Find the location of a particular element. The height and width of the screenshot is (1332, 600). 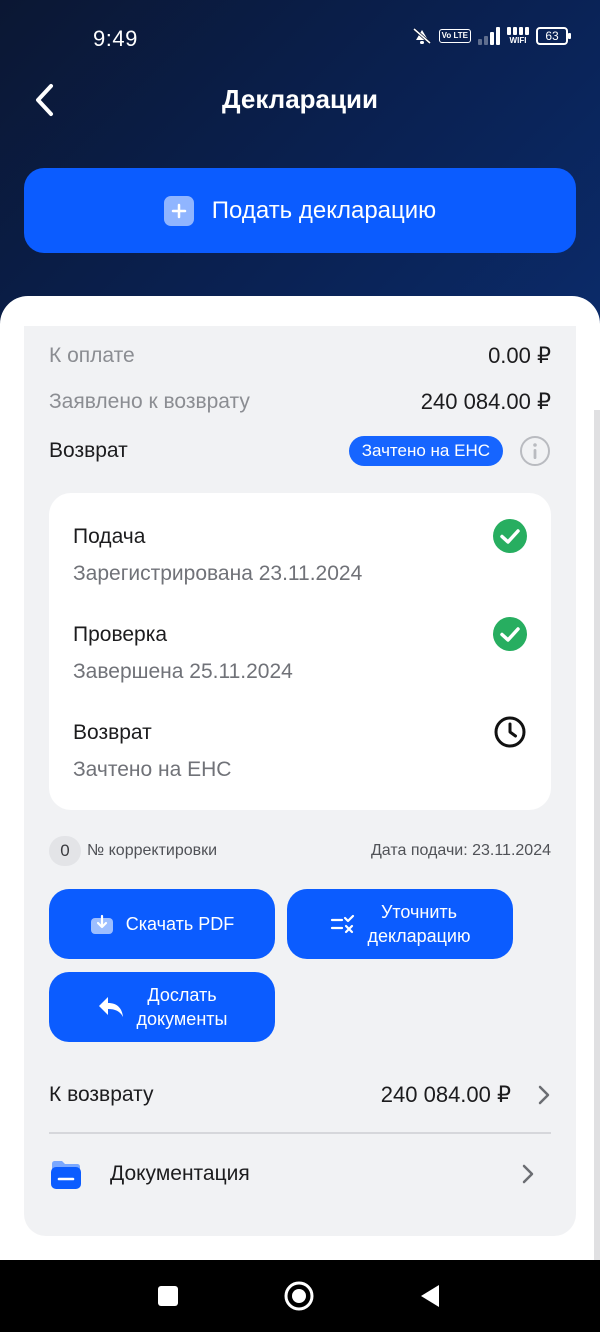

divider is located at coordinates (300, 1133).